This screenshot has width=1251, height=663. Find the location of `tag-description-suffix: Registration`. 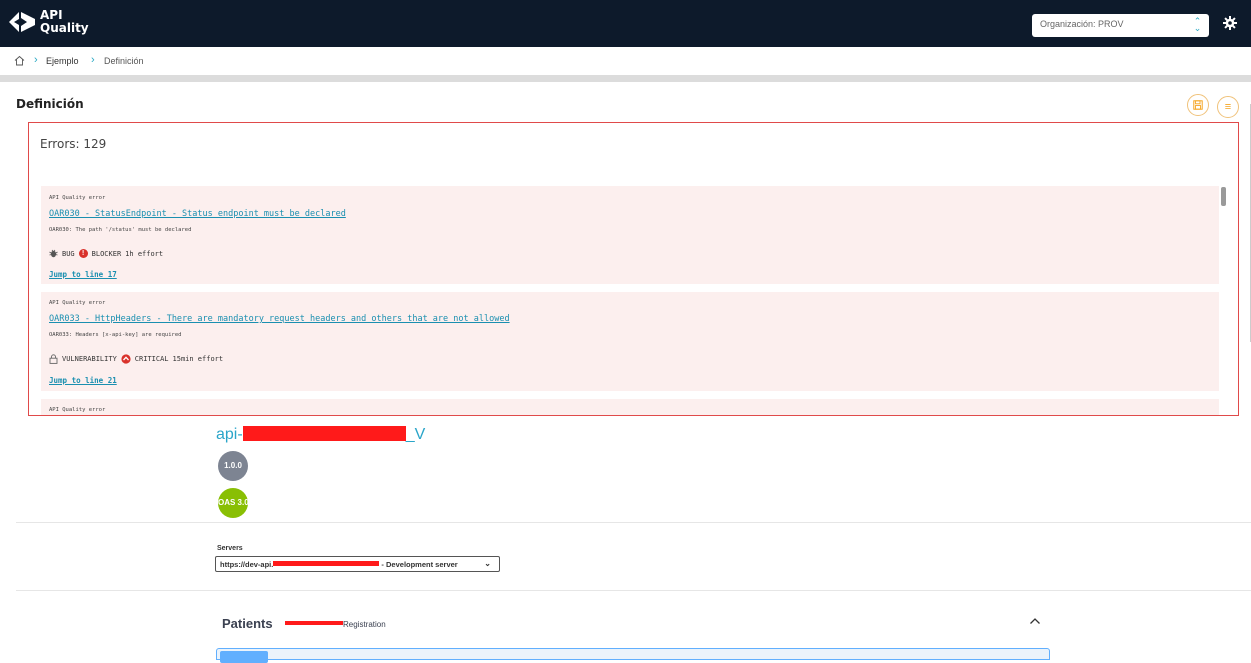

tag-description-suffix: Registration is located at coordinates (364, 624).